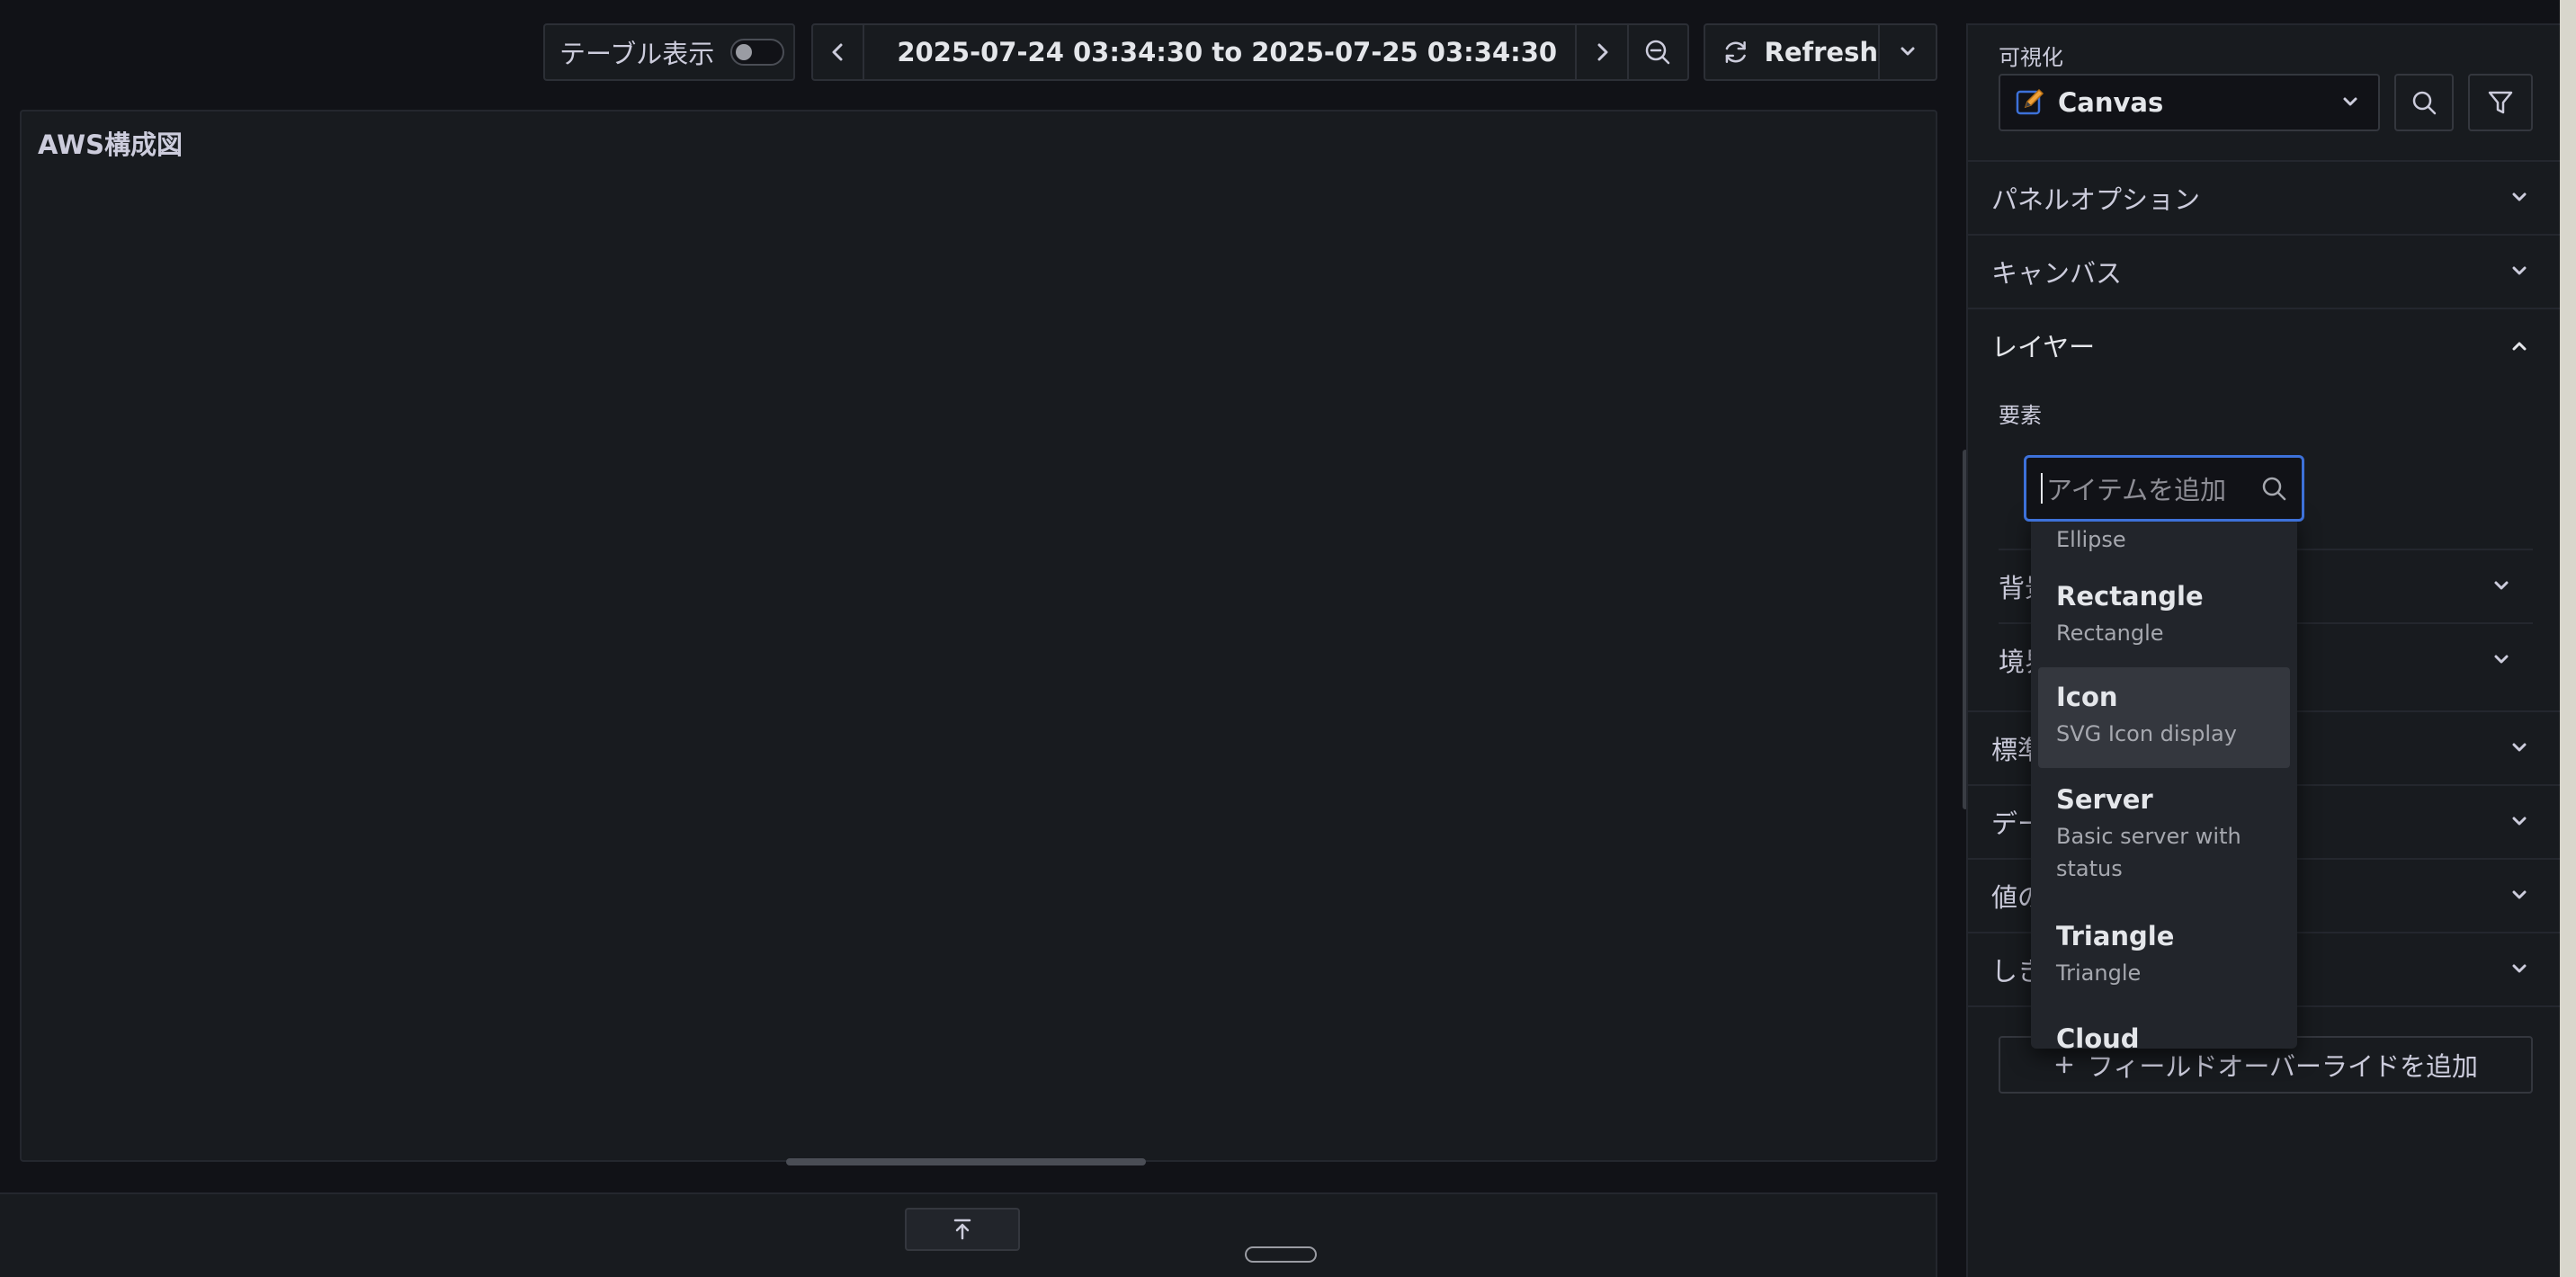  What do you see at coordinates (2087, 697) in the screenshot?
I see `dropdown-item-title: Icon` at bounding box center [2087, 697].